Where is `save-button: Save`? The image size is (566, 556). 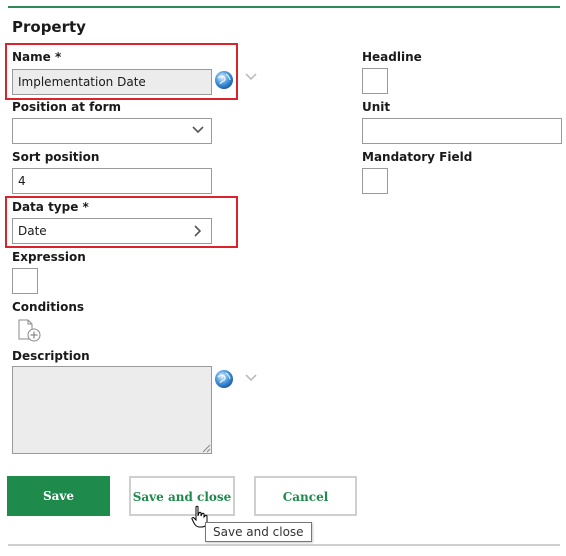 save-button: Save is located at coordinates (58, 496).